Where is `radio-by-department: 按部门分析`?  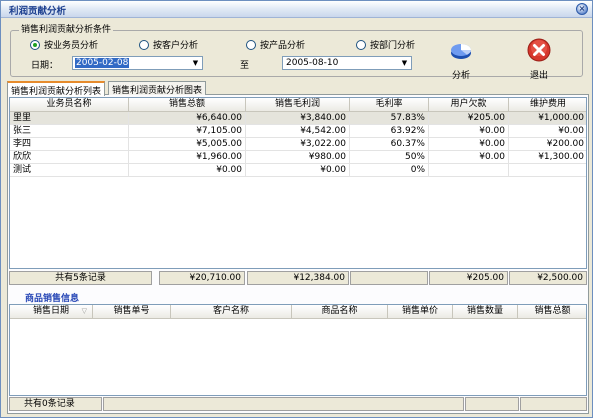
radio-by-department: 按部门分析 is located at coordinates (386, 45).